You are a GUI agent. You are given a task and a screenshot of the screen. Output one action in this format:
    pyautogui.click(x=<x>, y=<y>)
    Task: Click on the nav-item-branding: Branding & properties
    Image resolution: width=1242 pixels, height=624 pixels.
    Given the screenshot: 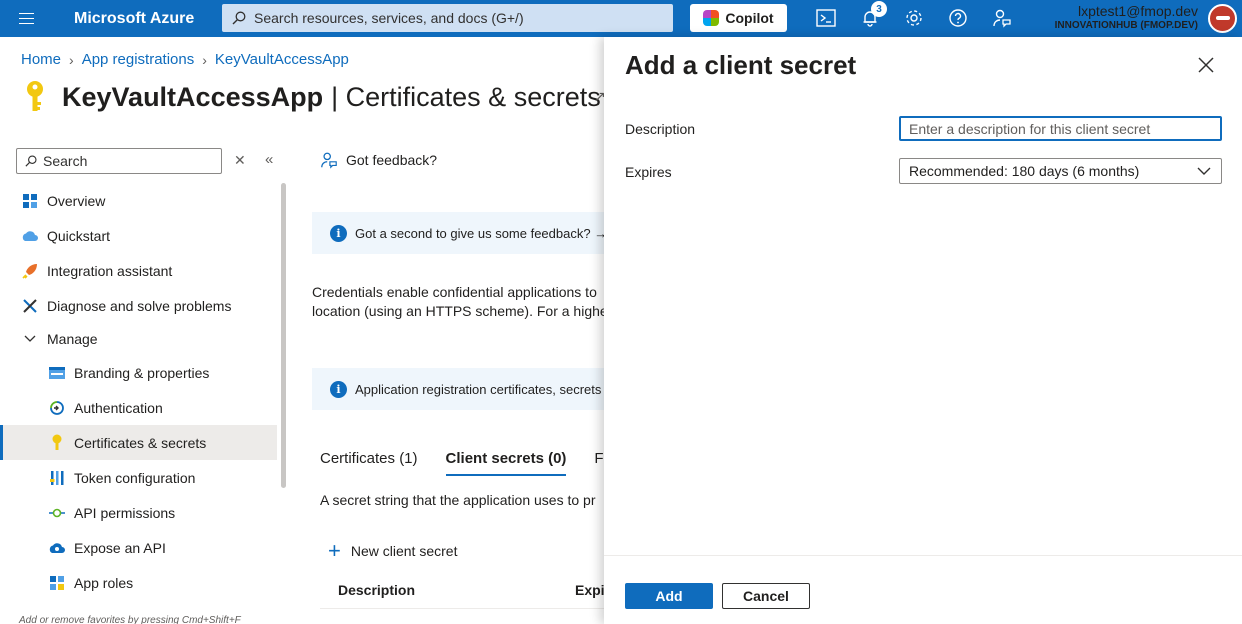 What is the action you would take?
    pyautogui.click(x=138, y=372)
    